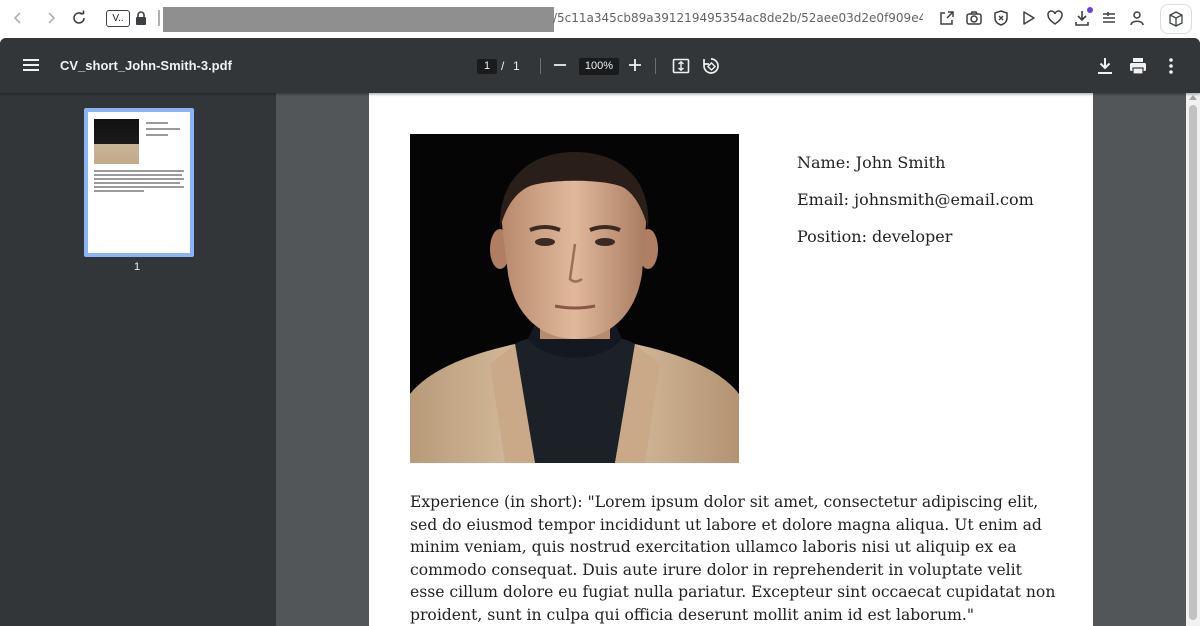 This screenshot has height=626, width=1200. I want to click on extension-icon, so click(1176, 19).